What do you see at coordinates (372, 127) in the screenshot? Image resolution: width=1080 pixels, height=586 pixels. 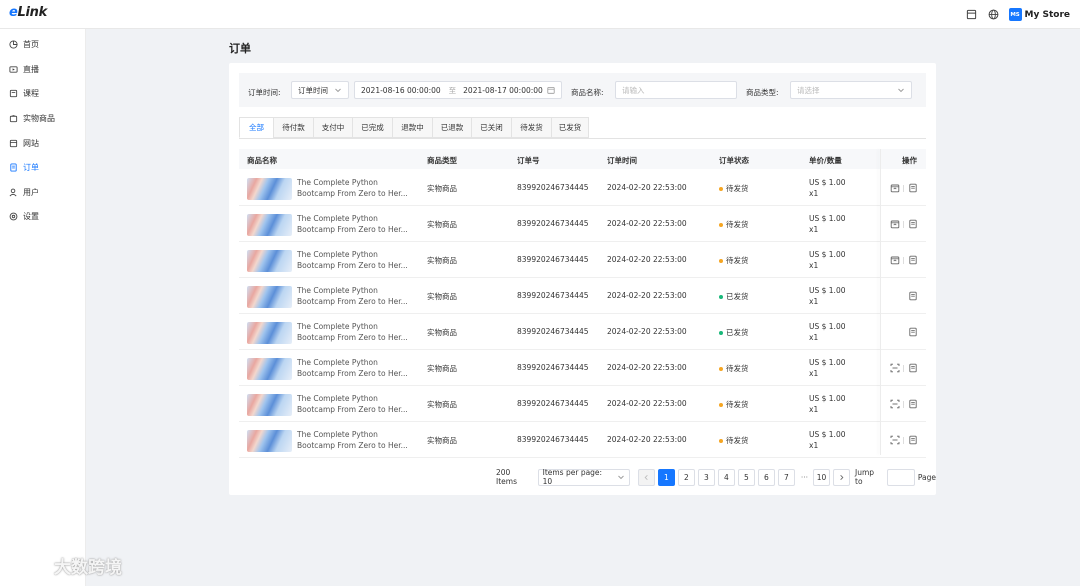 I see `tab-completed: 已完成` at bounding box center [372, 127].